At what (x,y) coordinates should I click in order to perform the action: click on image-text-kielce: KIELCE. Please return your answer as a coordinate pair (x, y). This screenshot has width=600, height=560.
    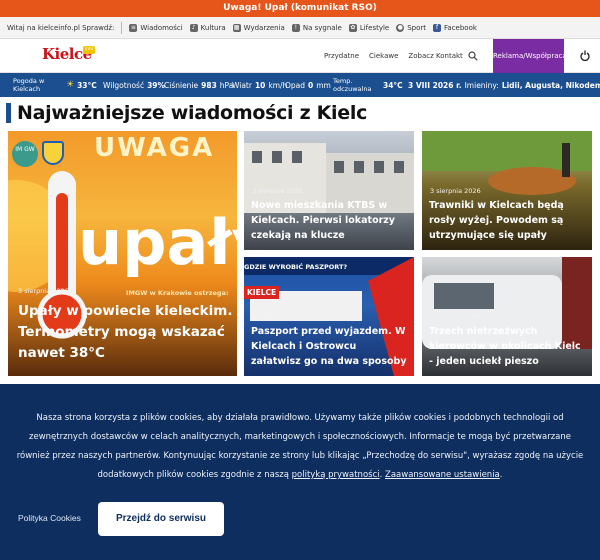
    Looking at the image, I should click on (262, 292).